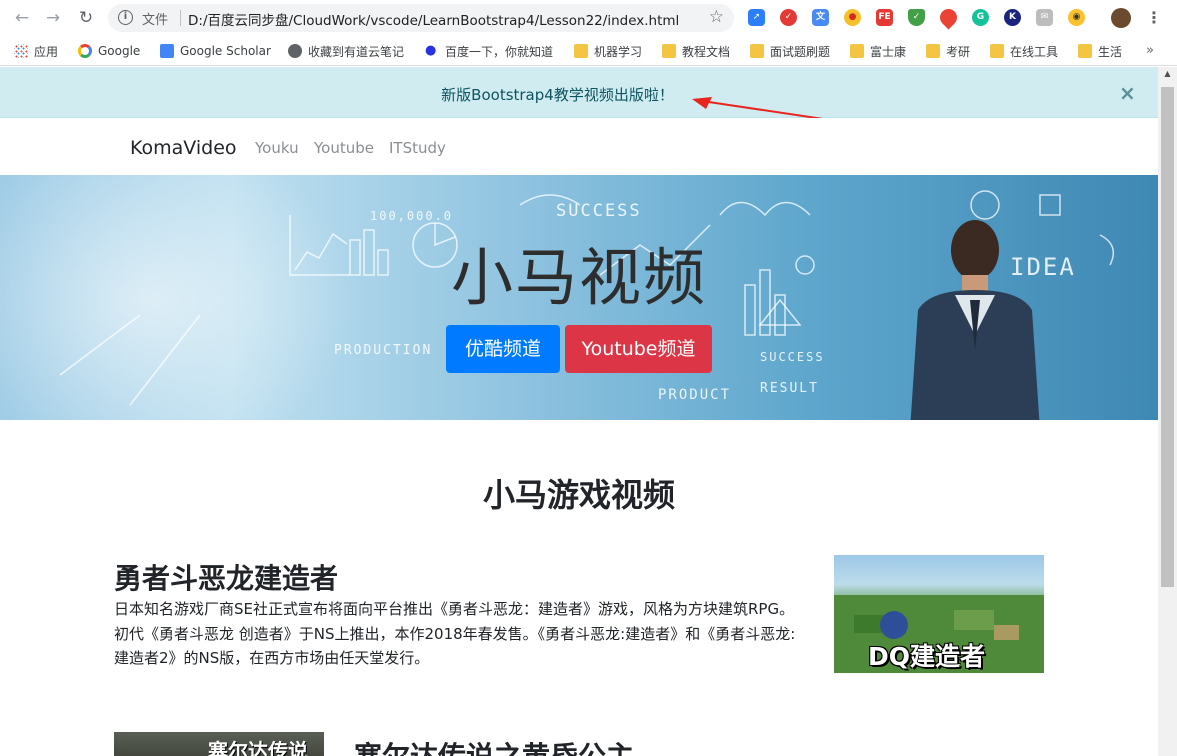  What do you see at coordinates (578, 495) in the screenshot?
I see `section-title: 小马游戏视频` at bounding box center [578, 495].